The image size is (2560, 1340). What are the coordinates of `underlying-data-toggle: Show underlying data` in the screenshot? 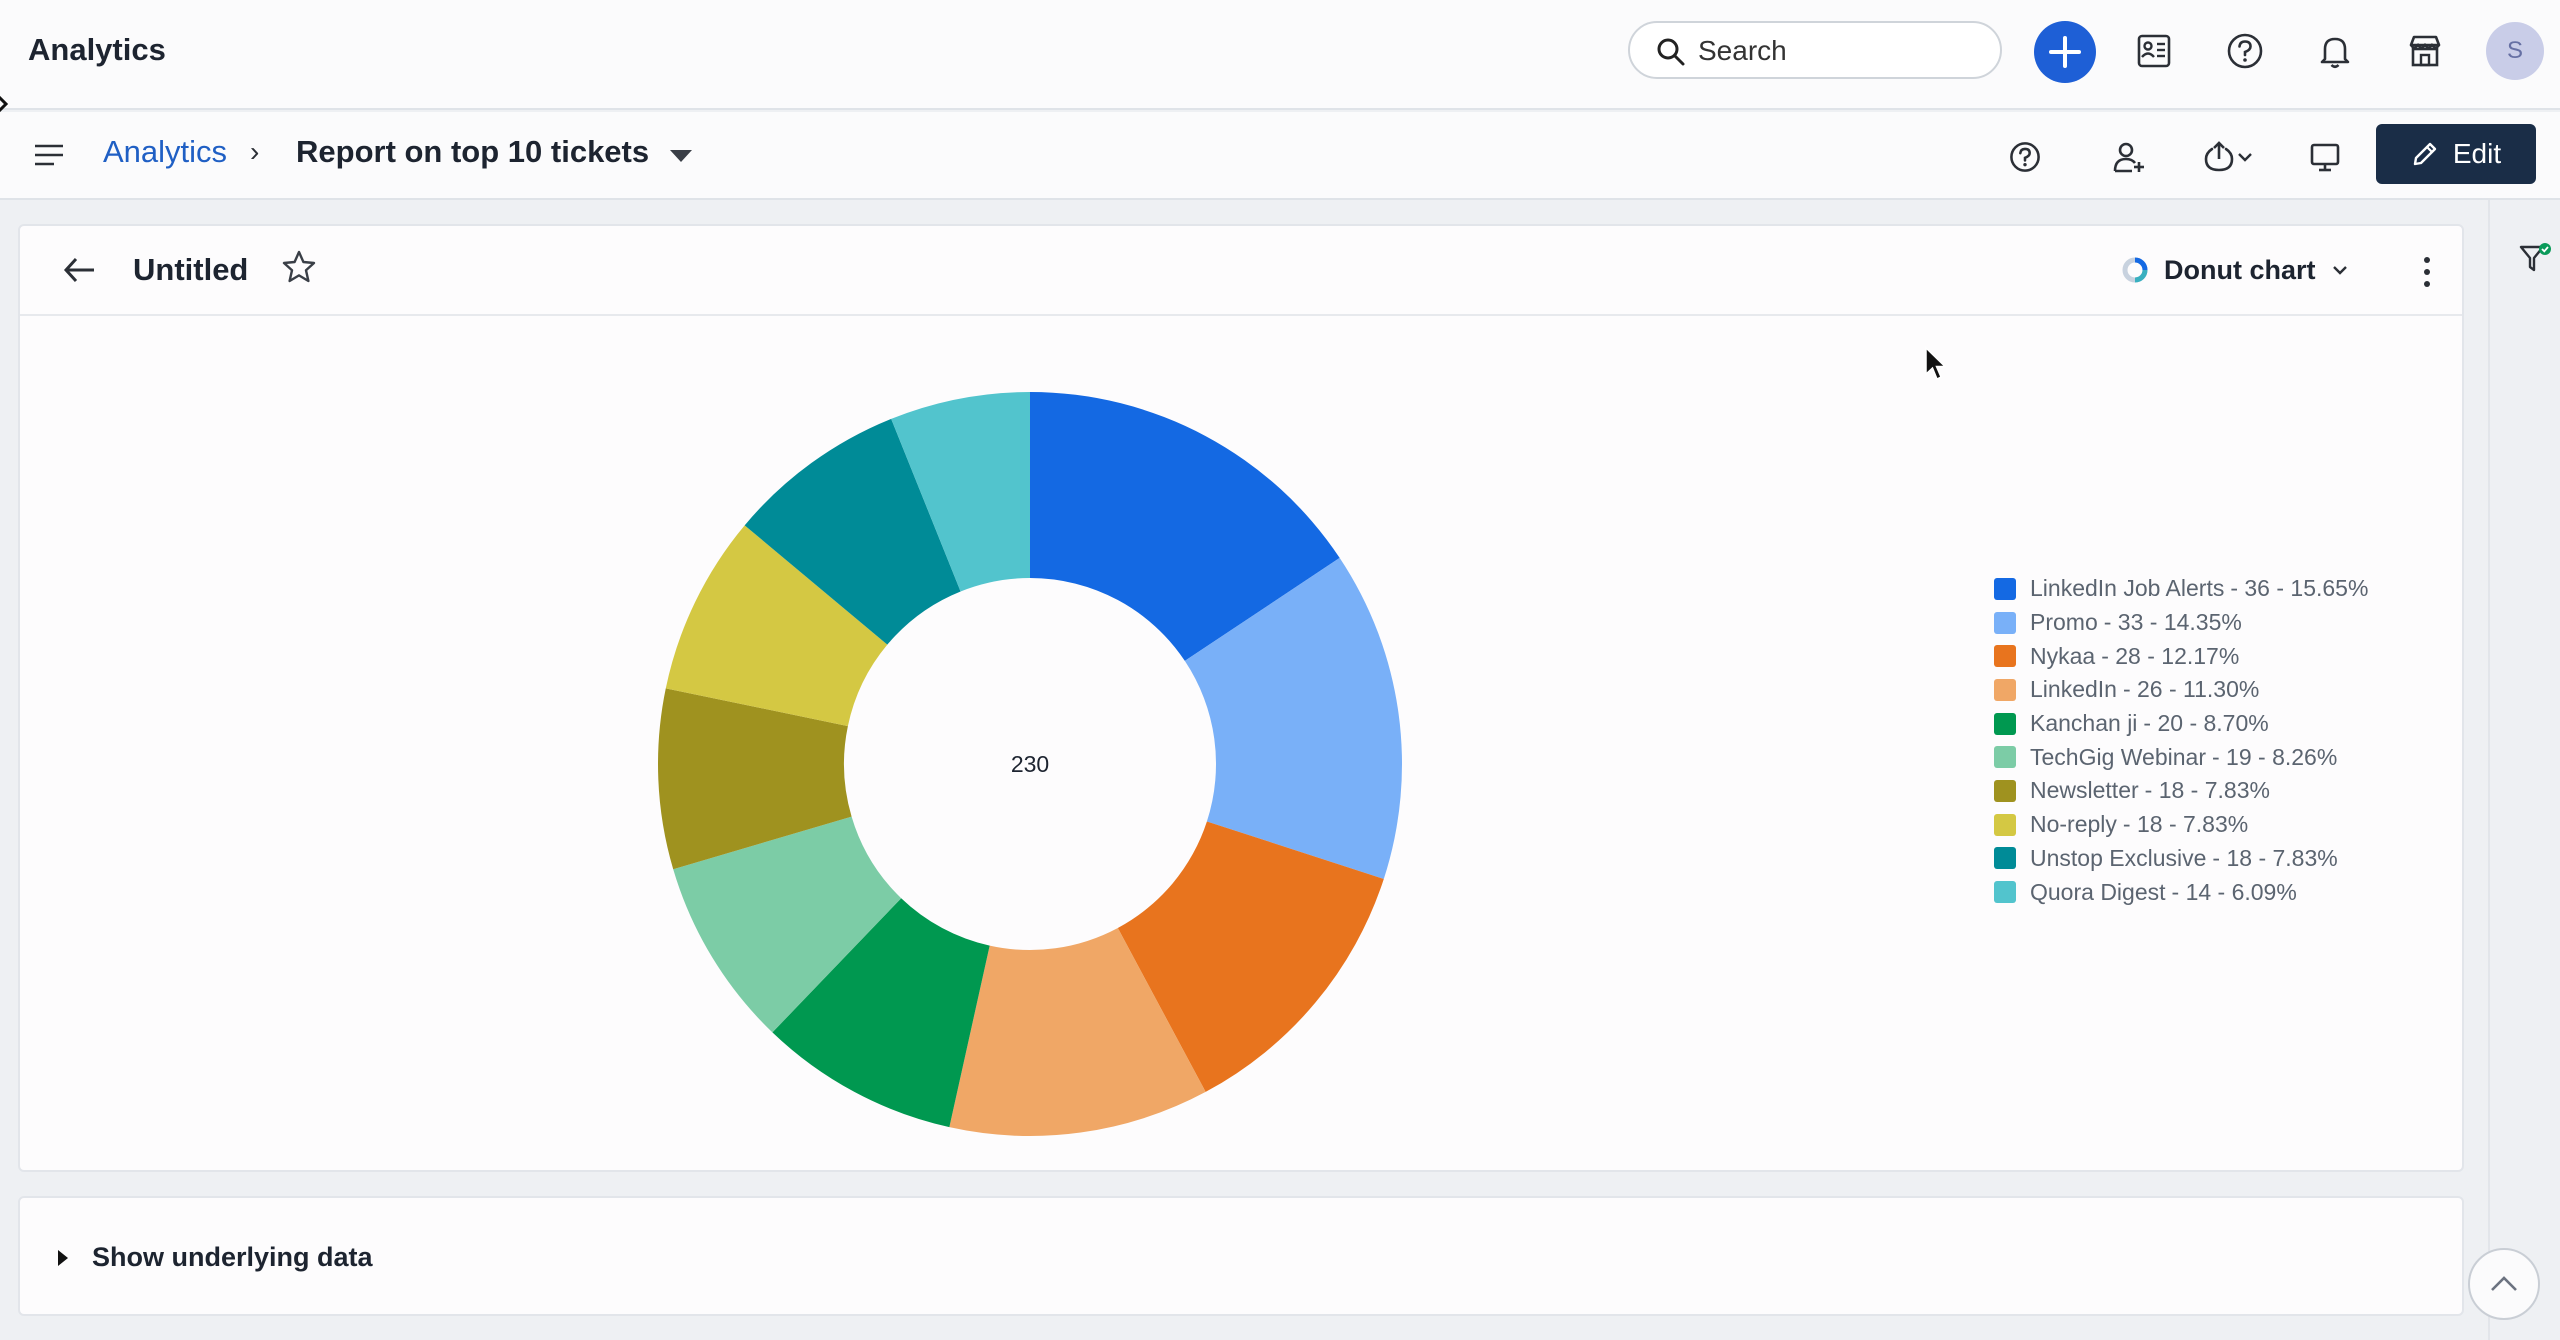 It's located at (1241, 1256).